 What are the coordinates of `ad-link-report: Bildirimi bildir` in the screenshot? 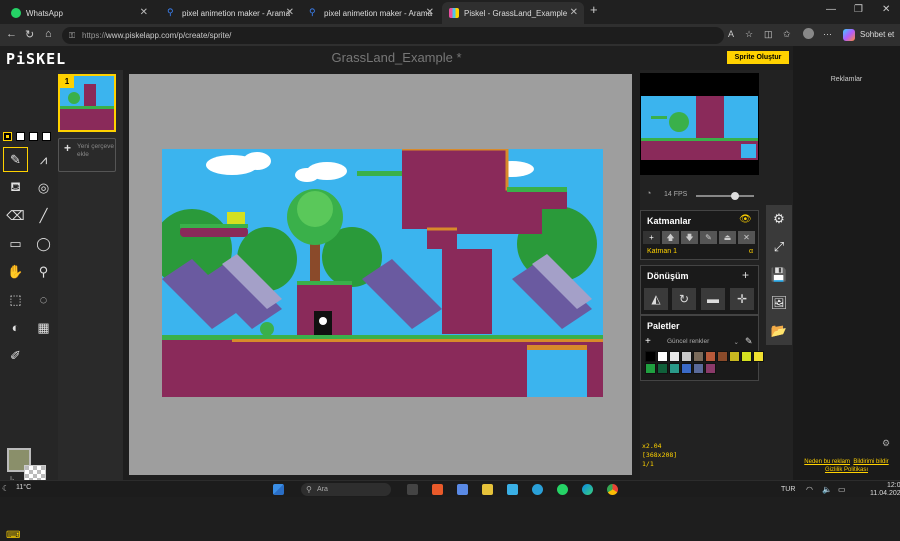 It's located at (870, 462).